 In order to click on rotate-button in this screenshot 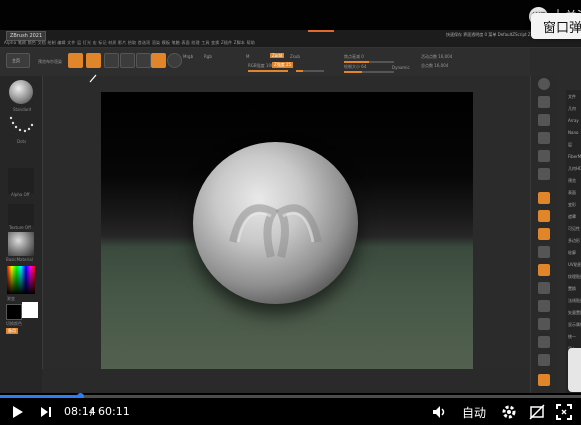, I will do `click(143, 60)`.